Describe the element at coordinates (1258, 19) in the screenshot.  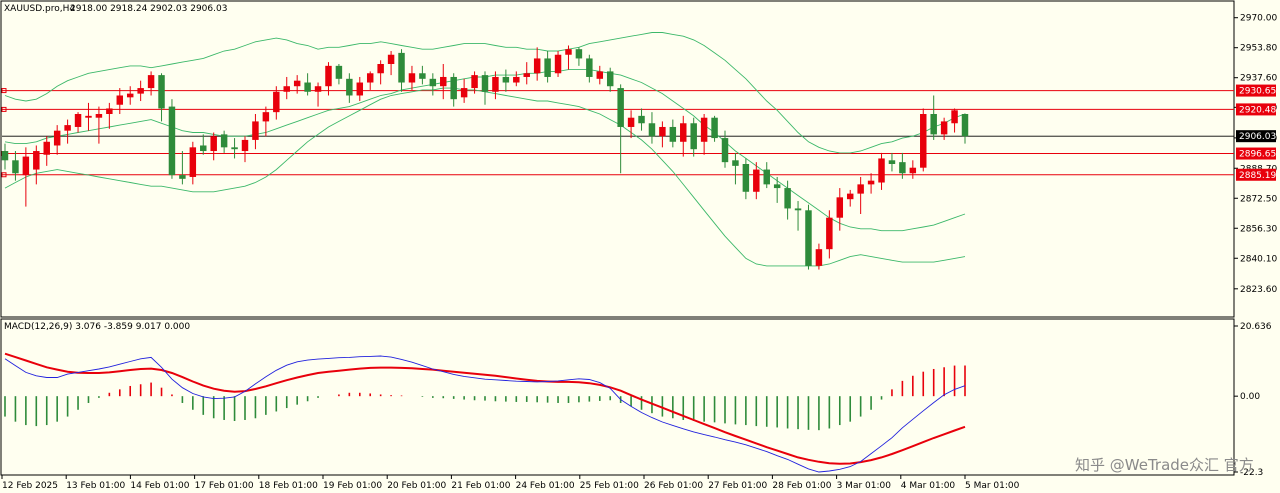
I see `price-tick-label: 2970.00` at that location.